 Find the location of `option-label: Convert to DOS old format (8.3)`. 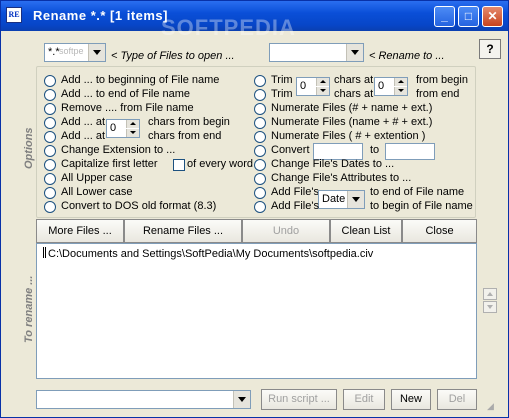

option-label: Convert to DOS old format (8.3) is located at coordinates (139, 206).